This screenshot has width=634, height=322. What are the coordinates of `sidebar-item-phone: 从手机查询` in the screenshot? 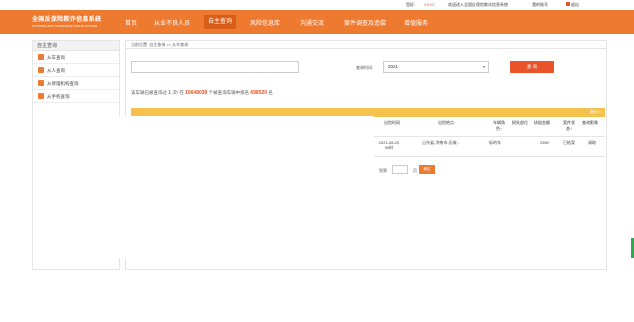 It's located at (76, 96).